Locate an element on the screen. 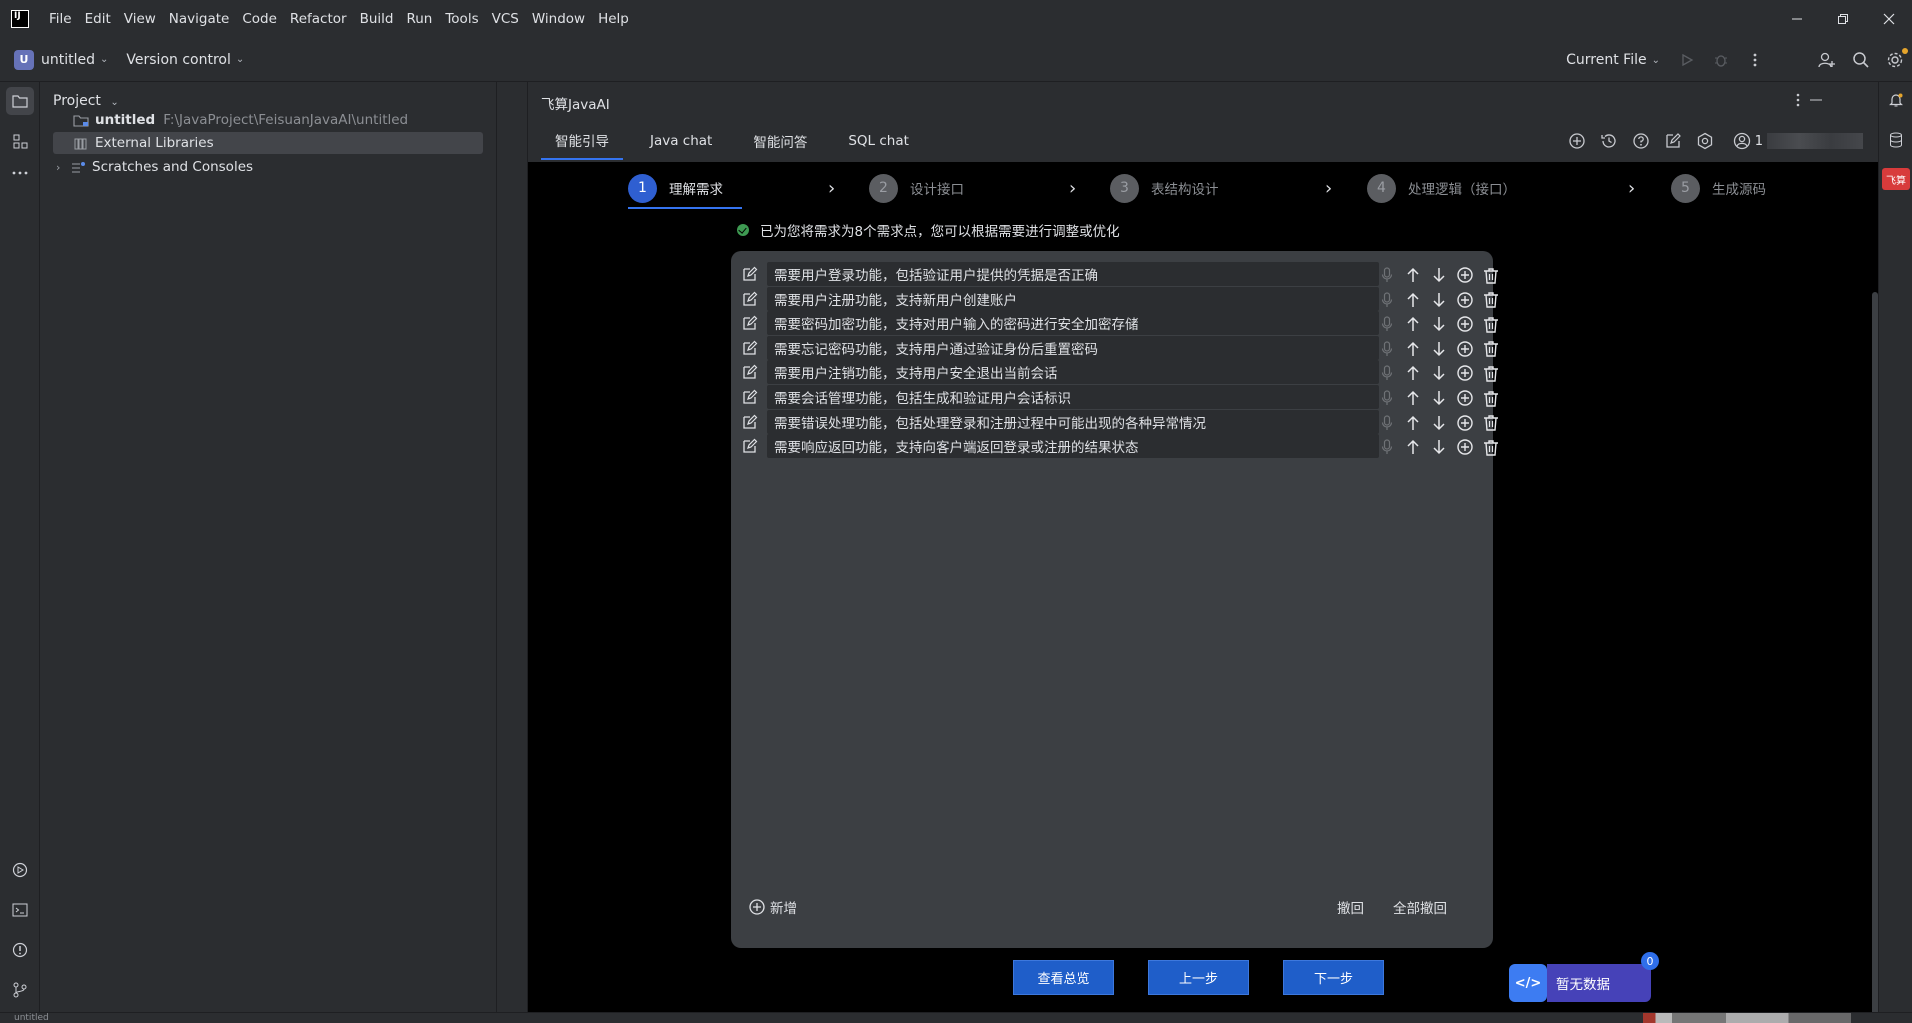 This screenshot has height=1023, width=1912. help-button is located at coordinates (1641, 141).